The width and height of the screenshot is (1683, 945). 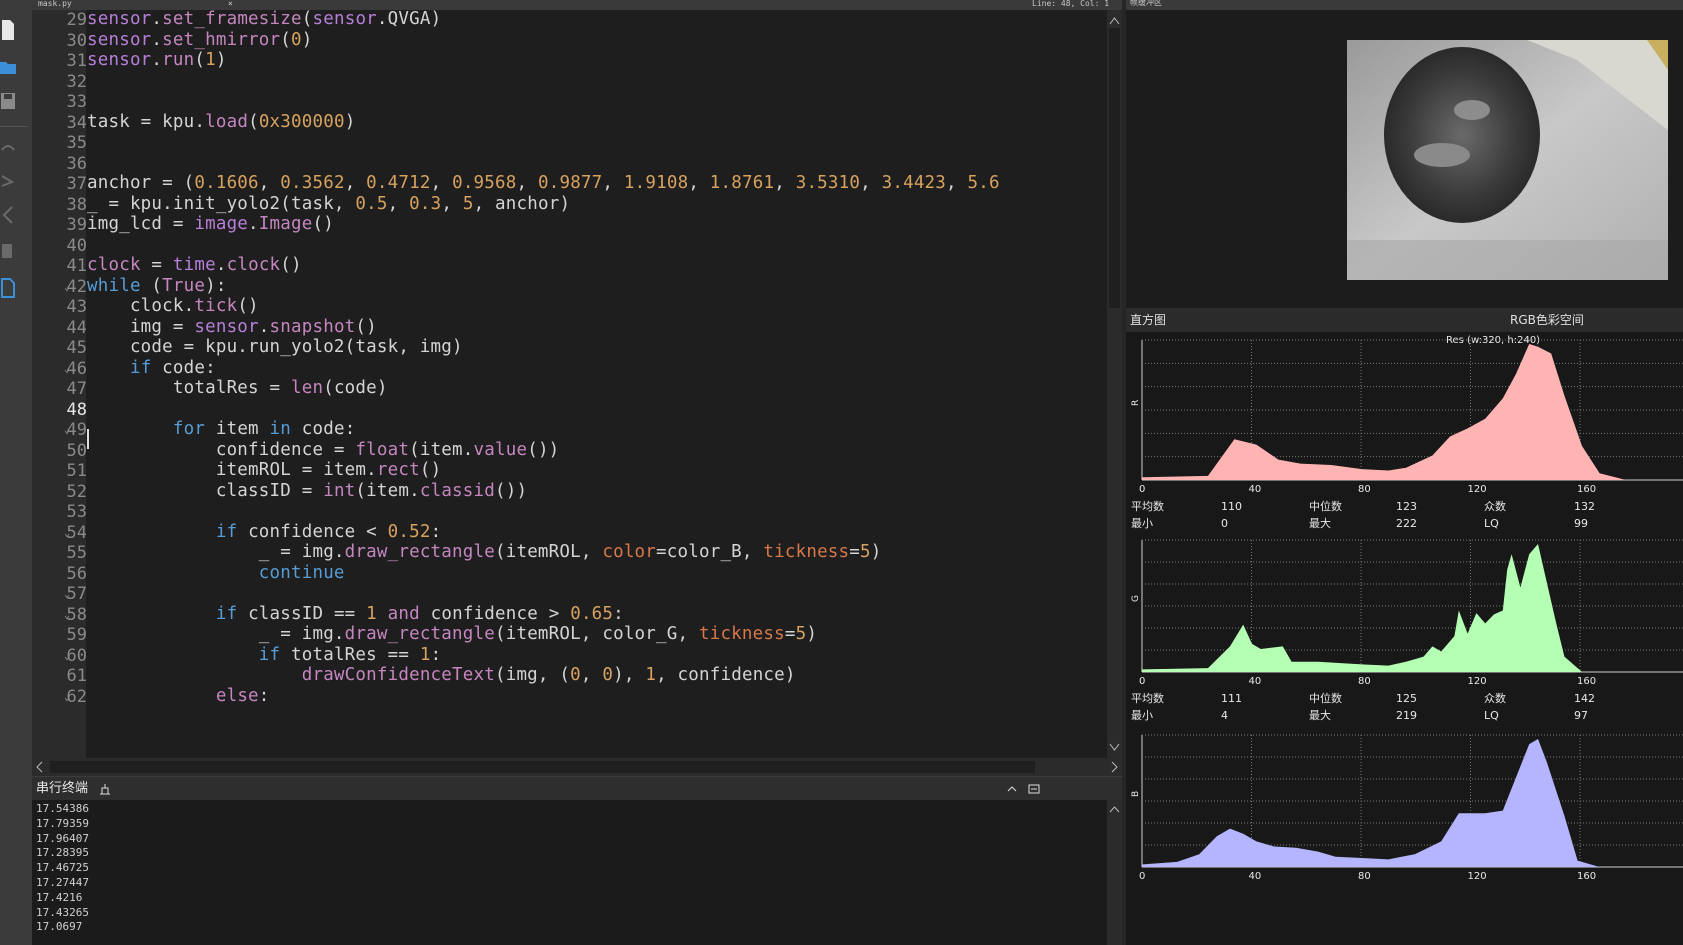 What do you see at coordinates (76, 40) in the screenshot?
I see `line-number: 30` at bounding box center [76, 40].